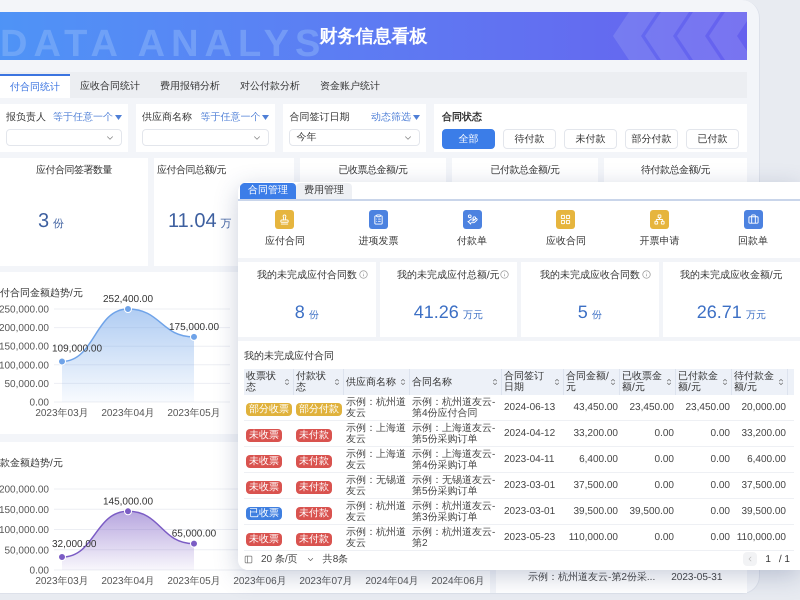  What do you see at coordinates (324, 190) in the screenshot?
I see `tab: 费用管理` at bounding box center [324, 190].